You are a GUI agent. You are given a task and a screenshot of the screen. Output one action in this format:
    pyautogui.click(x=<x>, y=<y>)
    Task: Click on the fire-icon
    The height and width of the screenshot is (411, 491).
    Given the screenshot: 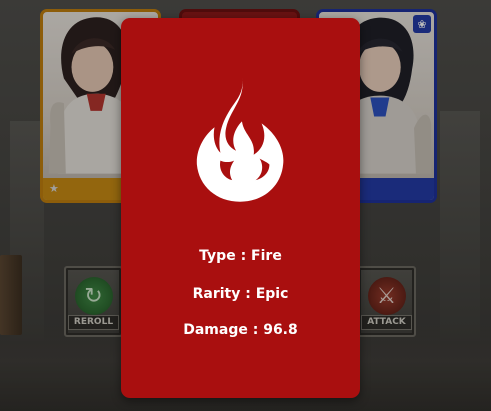 What is the action you would take?
    pyautogui.click(x=240, y=140)
    